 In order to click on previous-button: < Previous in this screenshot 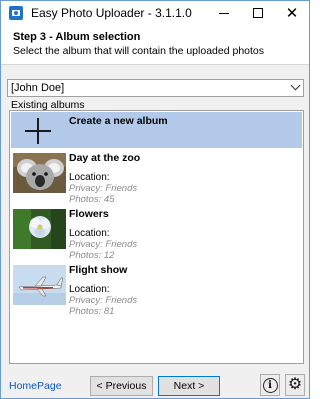, I will do `click(121, 386)`.